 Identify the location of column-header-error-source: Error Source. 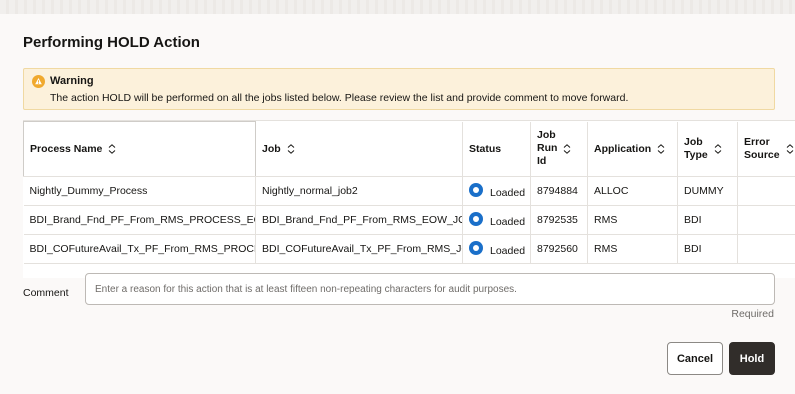
(766, 149).